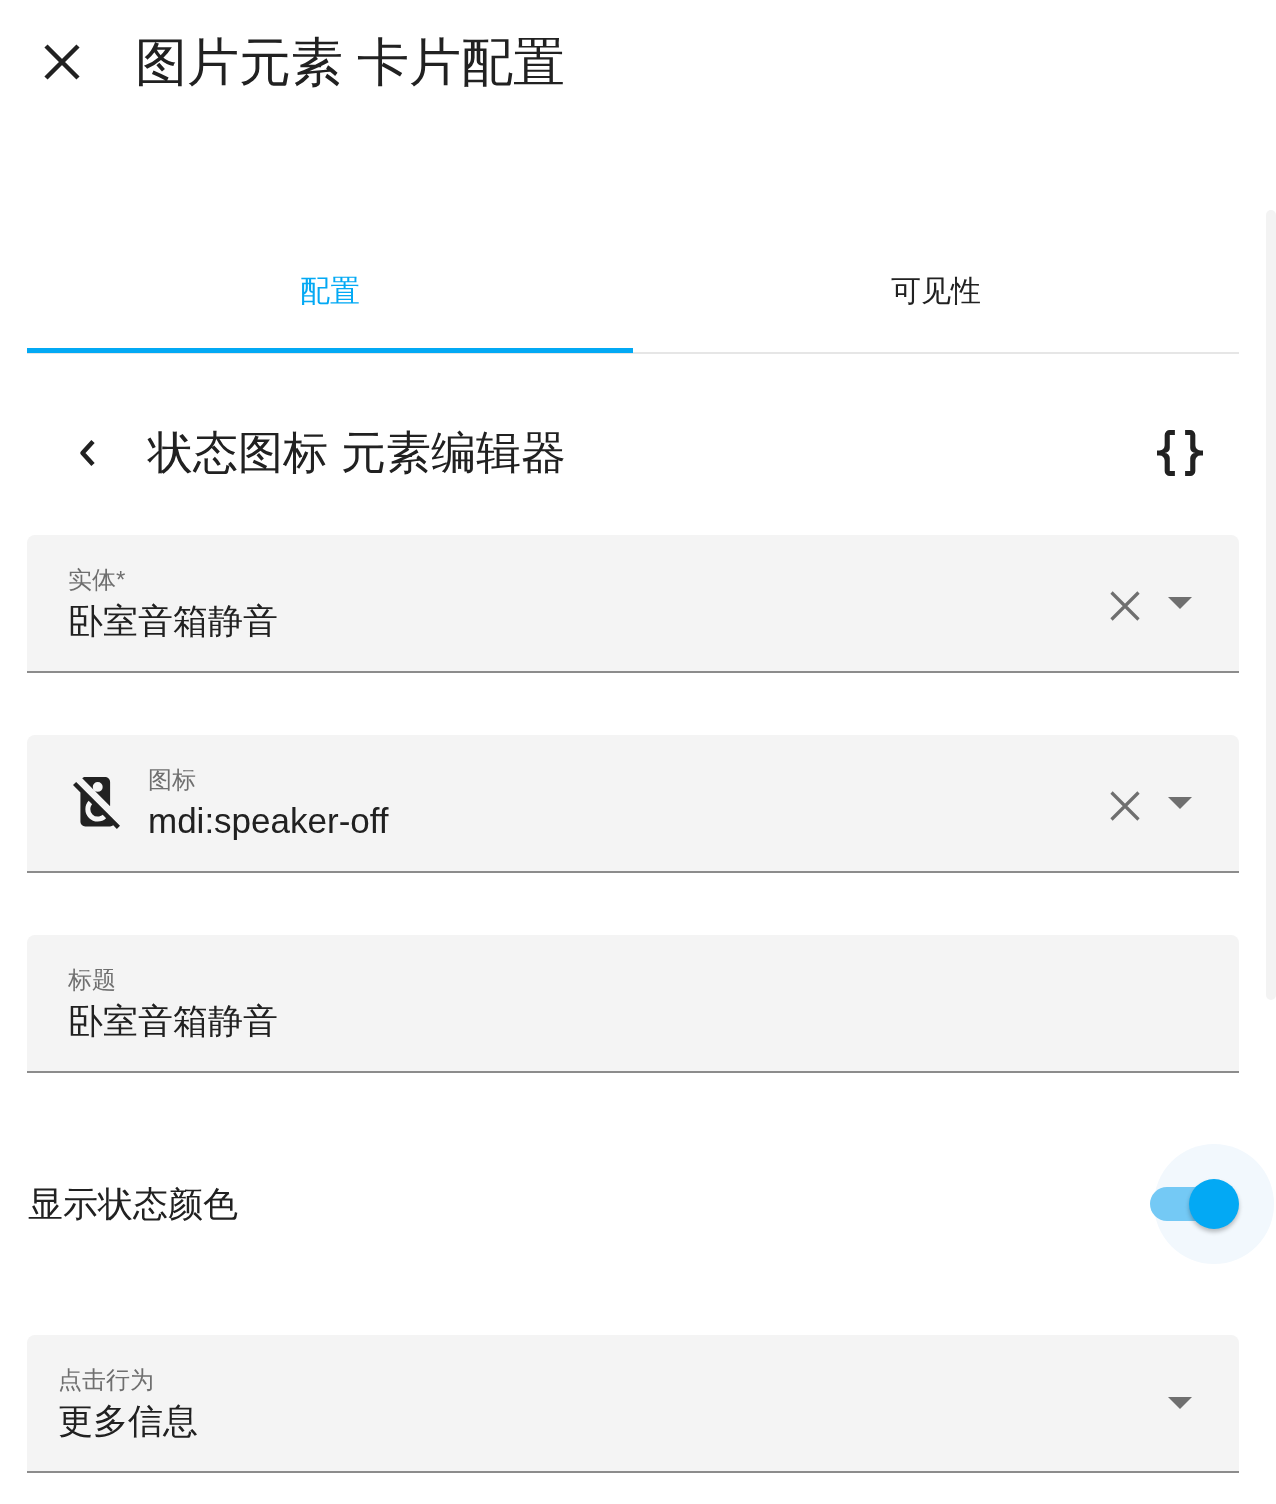 Image resolution: width=1276 pixels, height=1504 pixels. What do you see at coordinates (633, 604) in the screenshot?
I see `combobox-field: 实体* 卧室音箱静音` at bounding box center [633, 604].